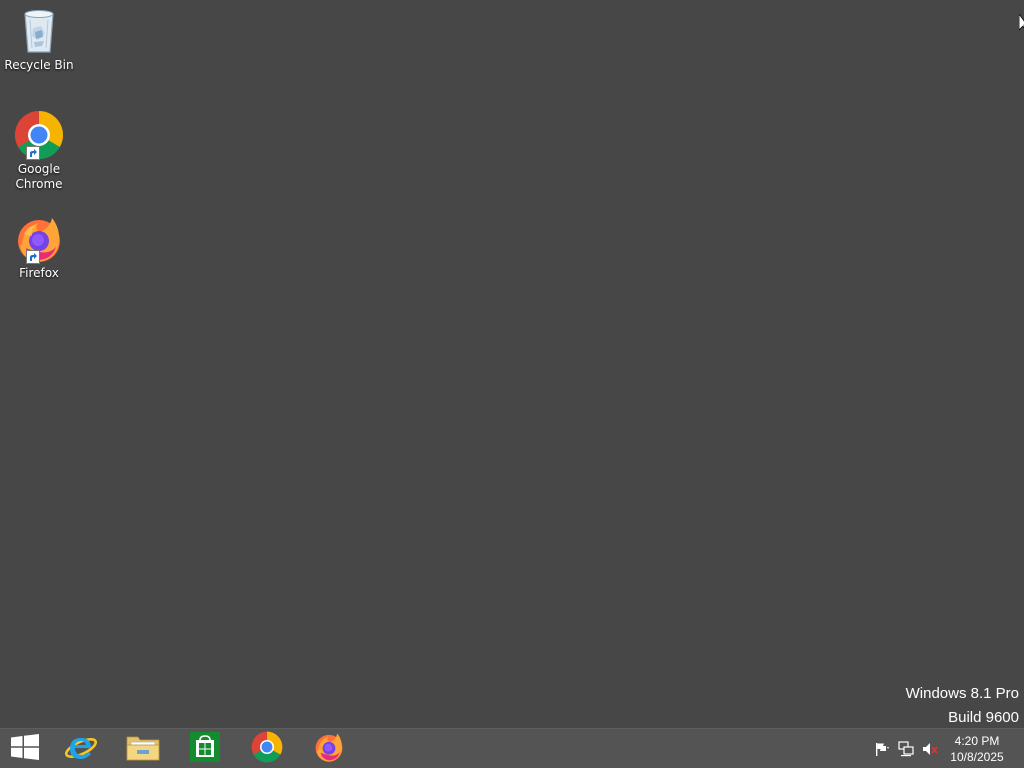 This screenshot has width=1024, height=768. Describe the element at coordinates (39, 31) in the screenshot. I see `recycle-bin-icon` at that location.